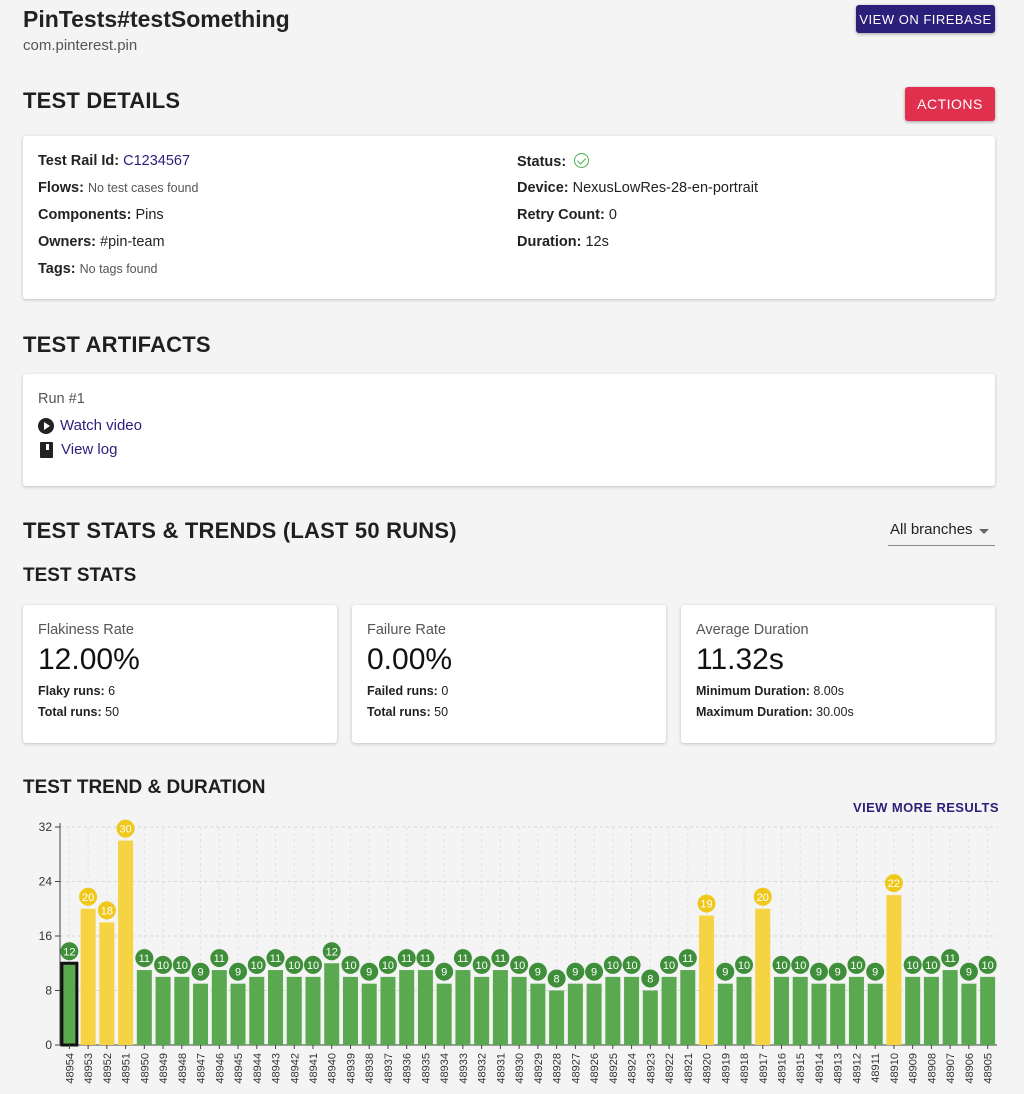  Describe the element at coordinates (48, 1045) in the screenshot. I see `y-tick-label: 0` at that location.